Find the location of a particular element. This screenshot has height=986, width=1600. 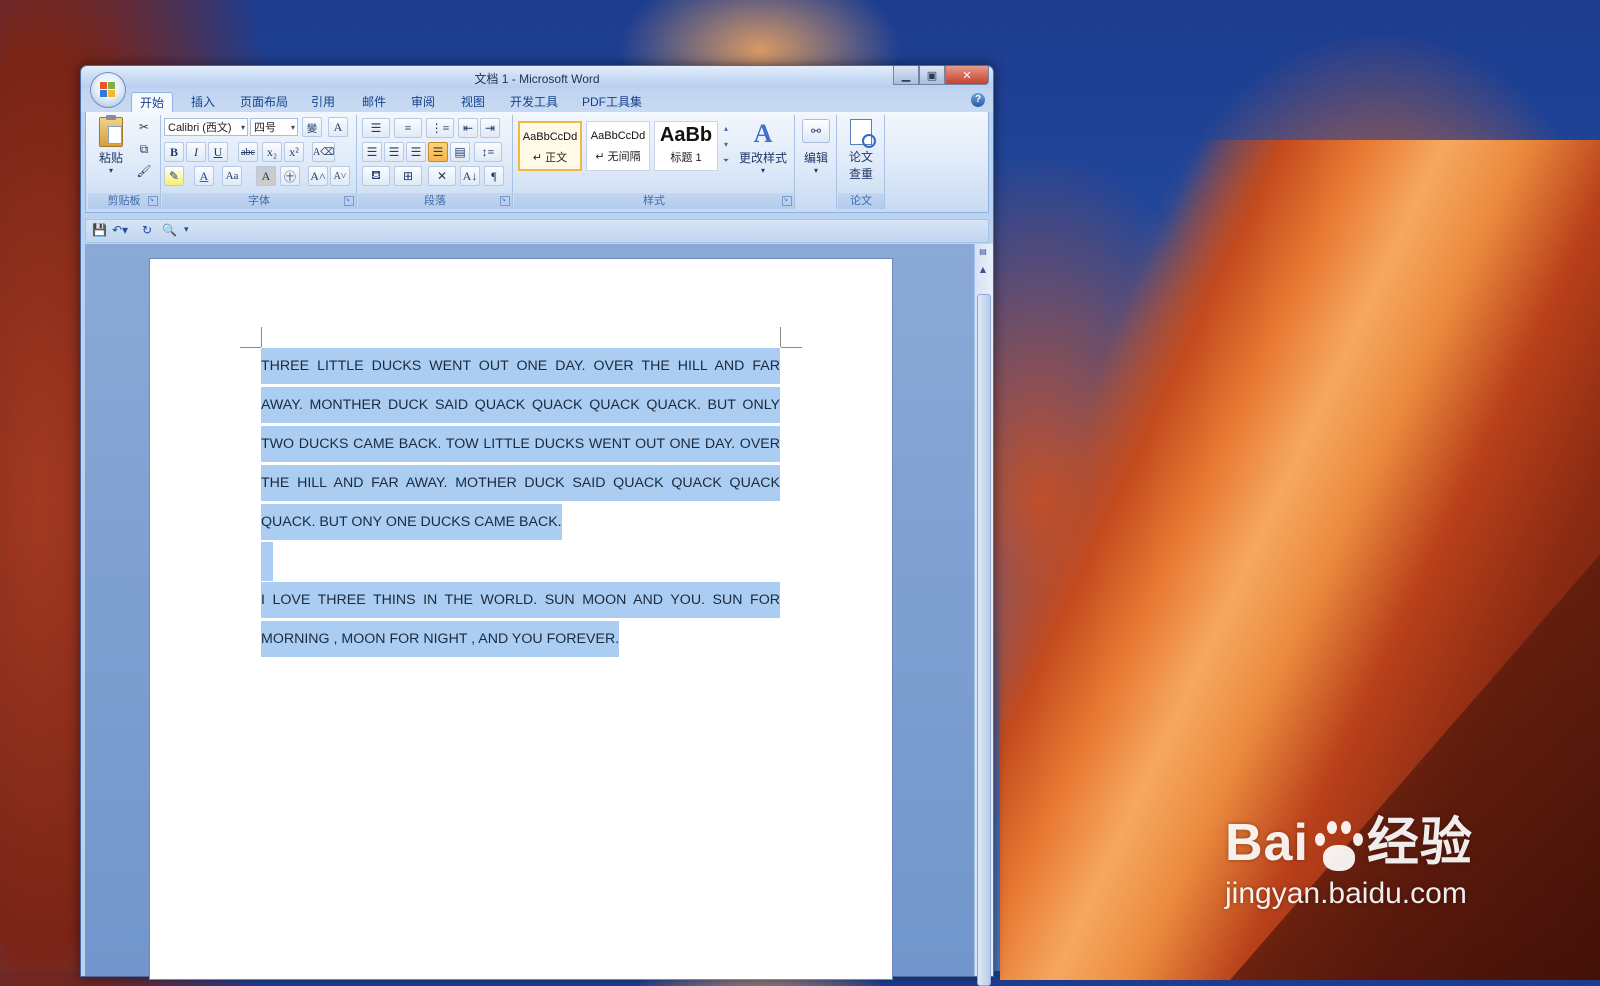

italic-button: I is located at coordinates (196, 152).